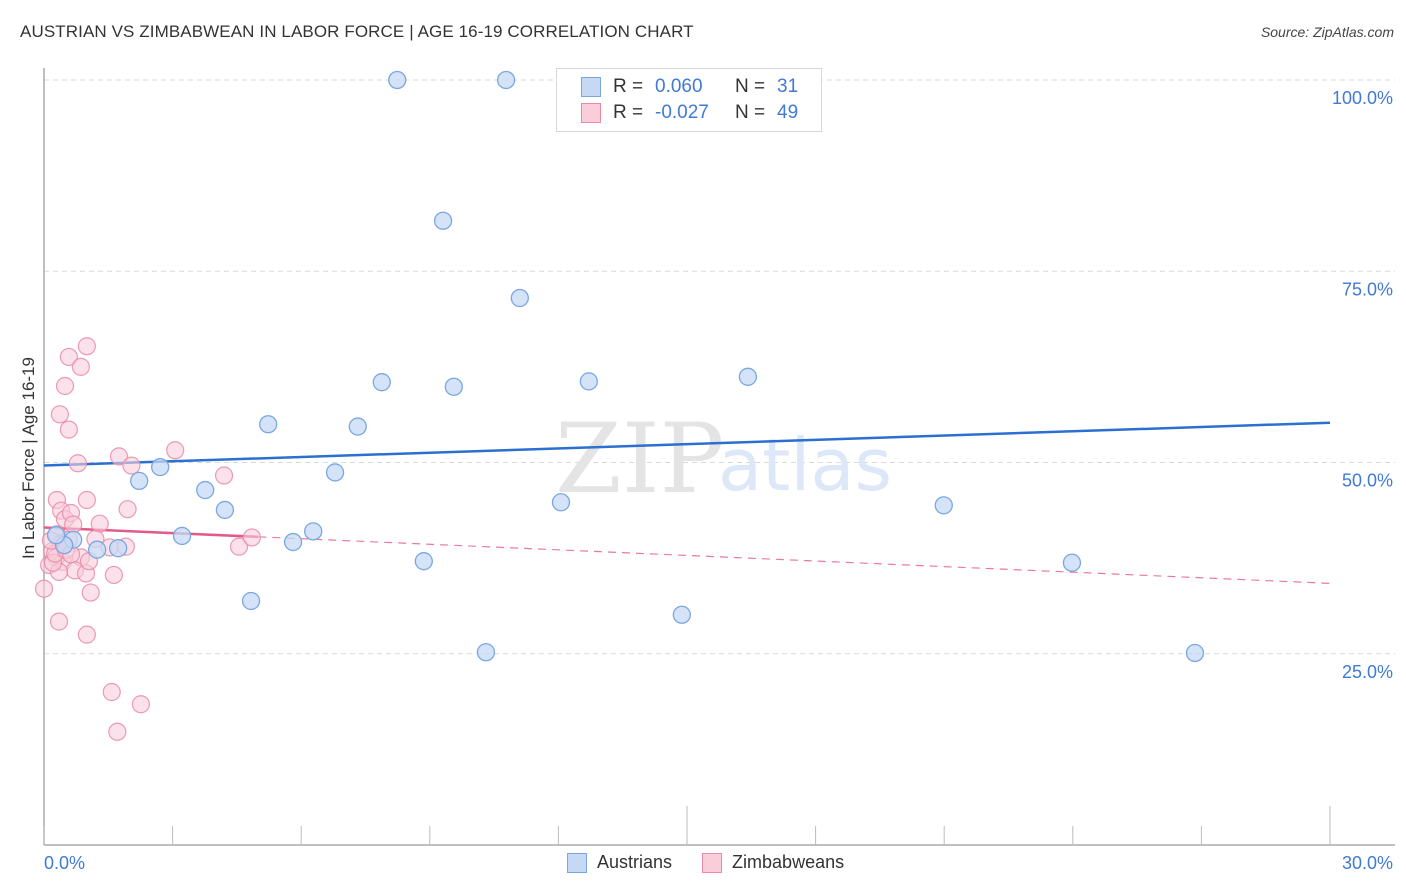  I want to click on y-tick-label: 25.0%, so click(1367, 672).